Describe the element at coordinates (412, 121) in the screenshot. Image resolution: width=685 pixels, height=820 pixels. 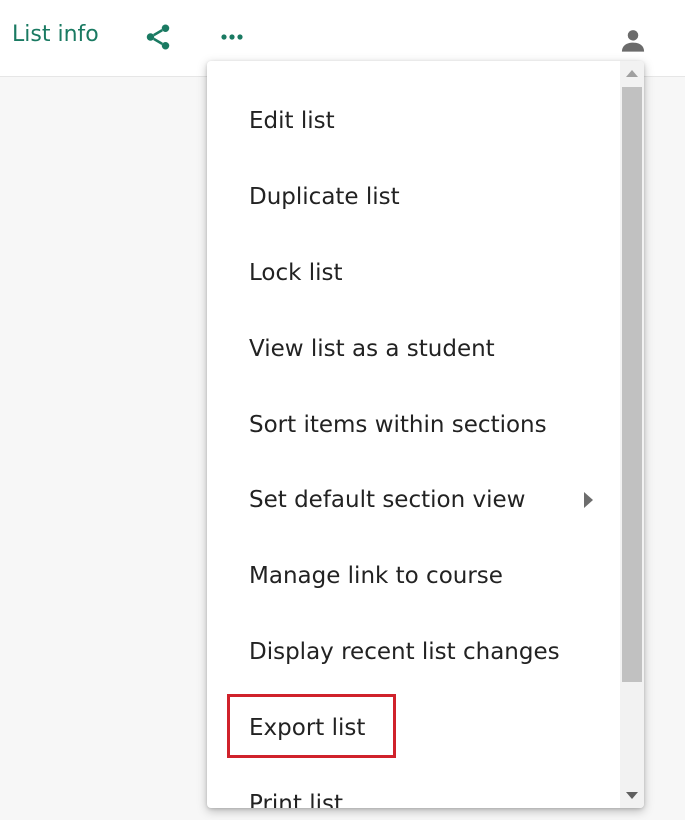
I see `menu-item-edit-list: Edit list` at that location.